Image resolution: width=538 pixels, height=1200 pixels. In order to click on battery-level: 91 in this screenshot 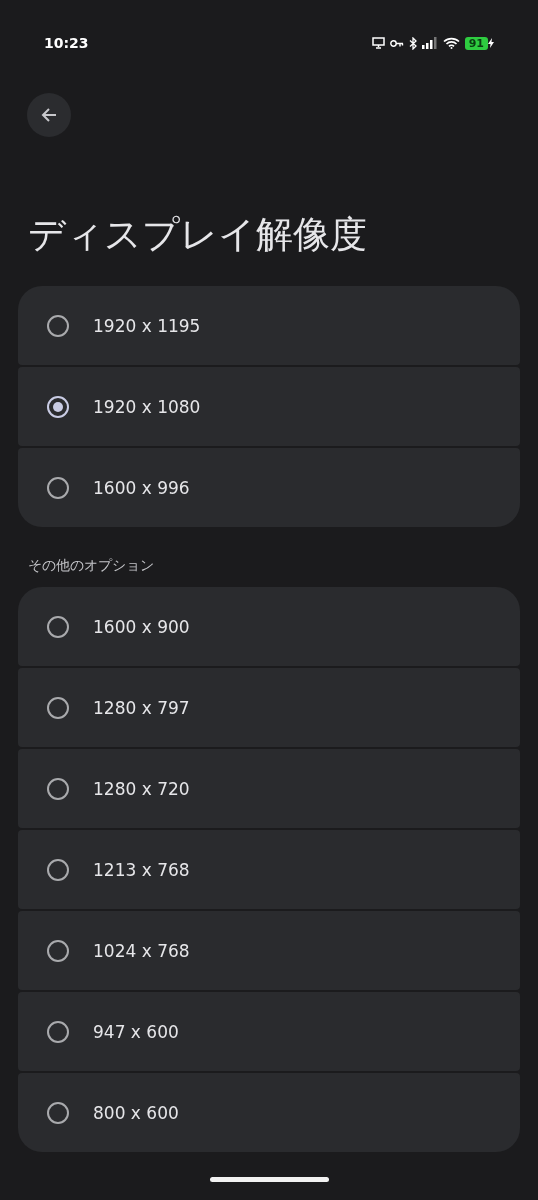, I will do `click(476, 43)`.